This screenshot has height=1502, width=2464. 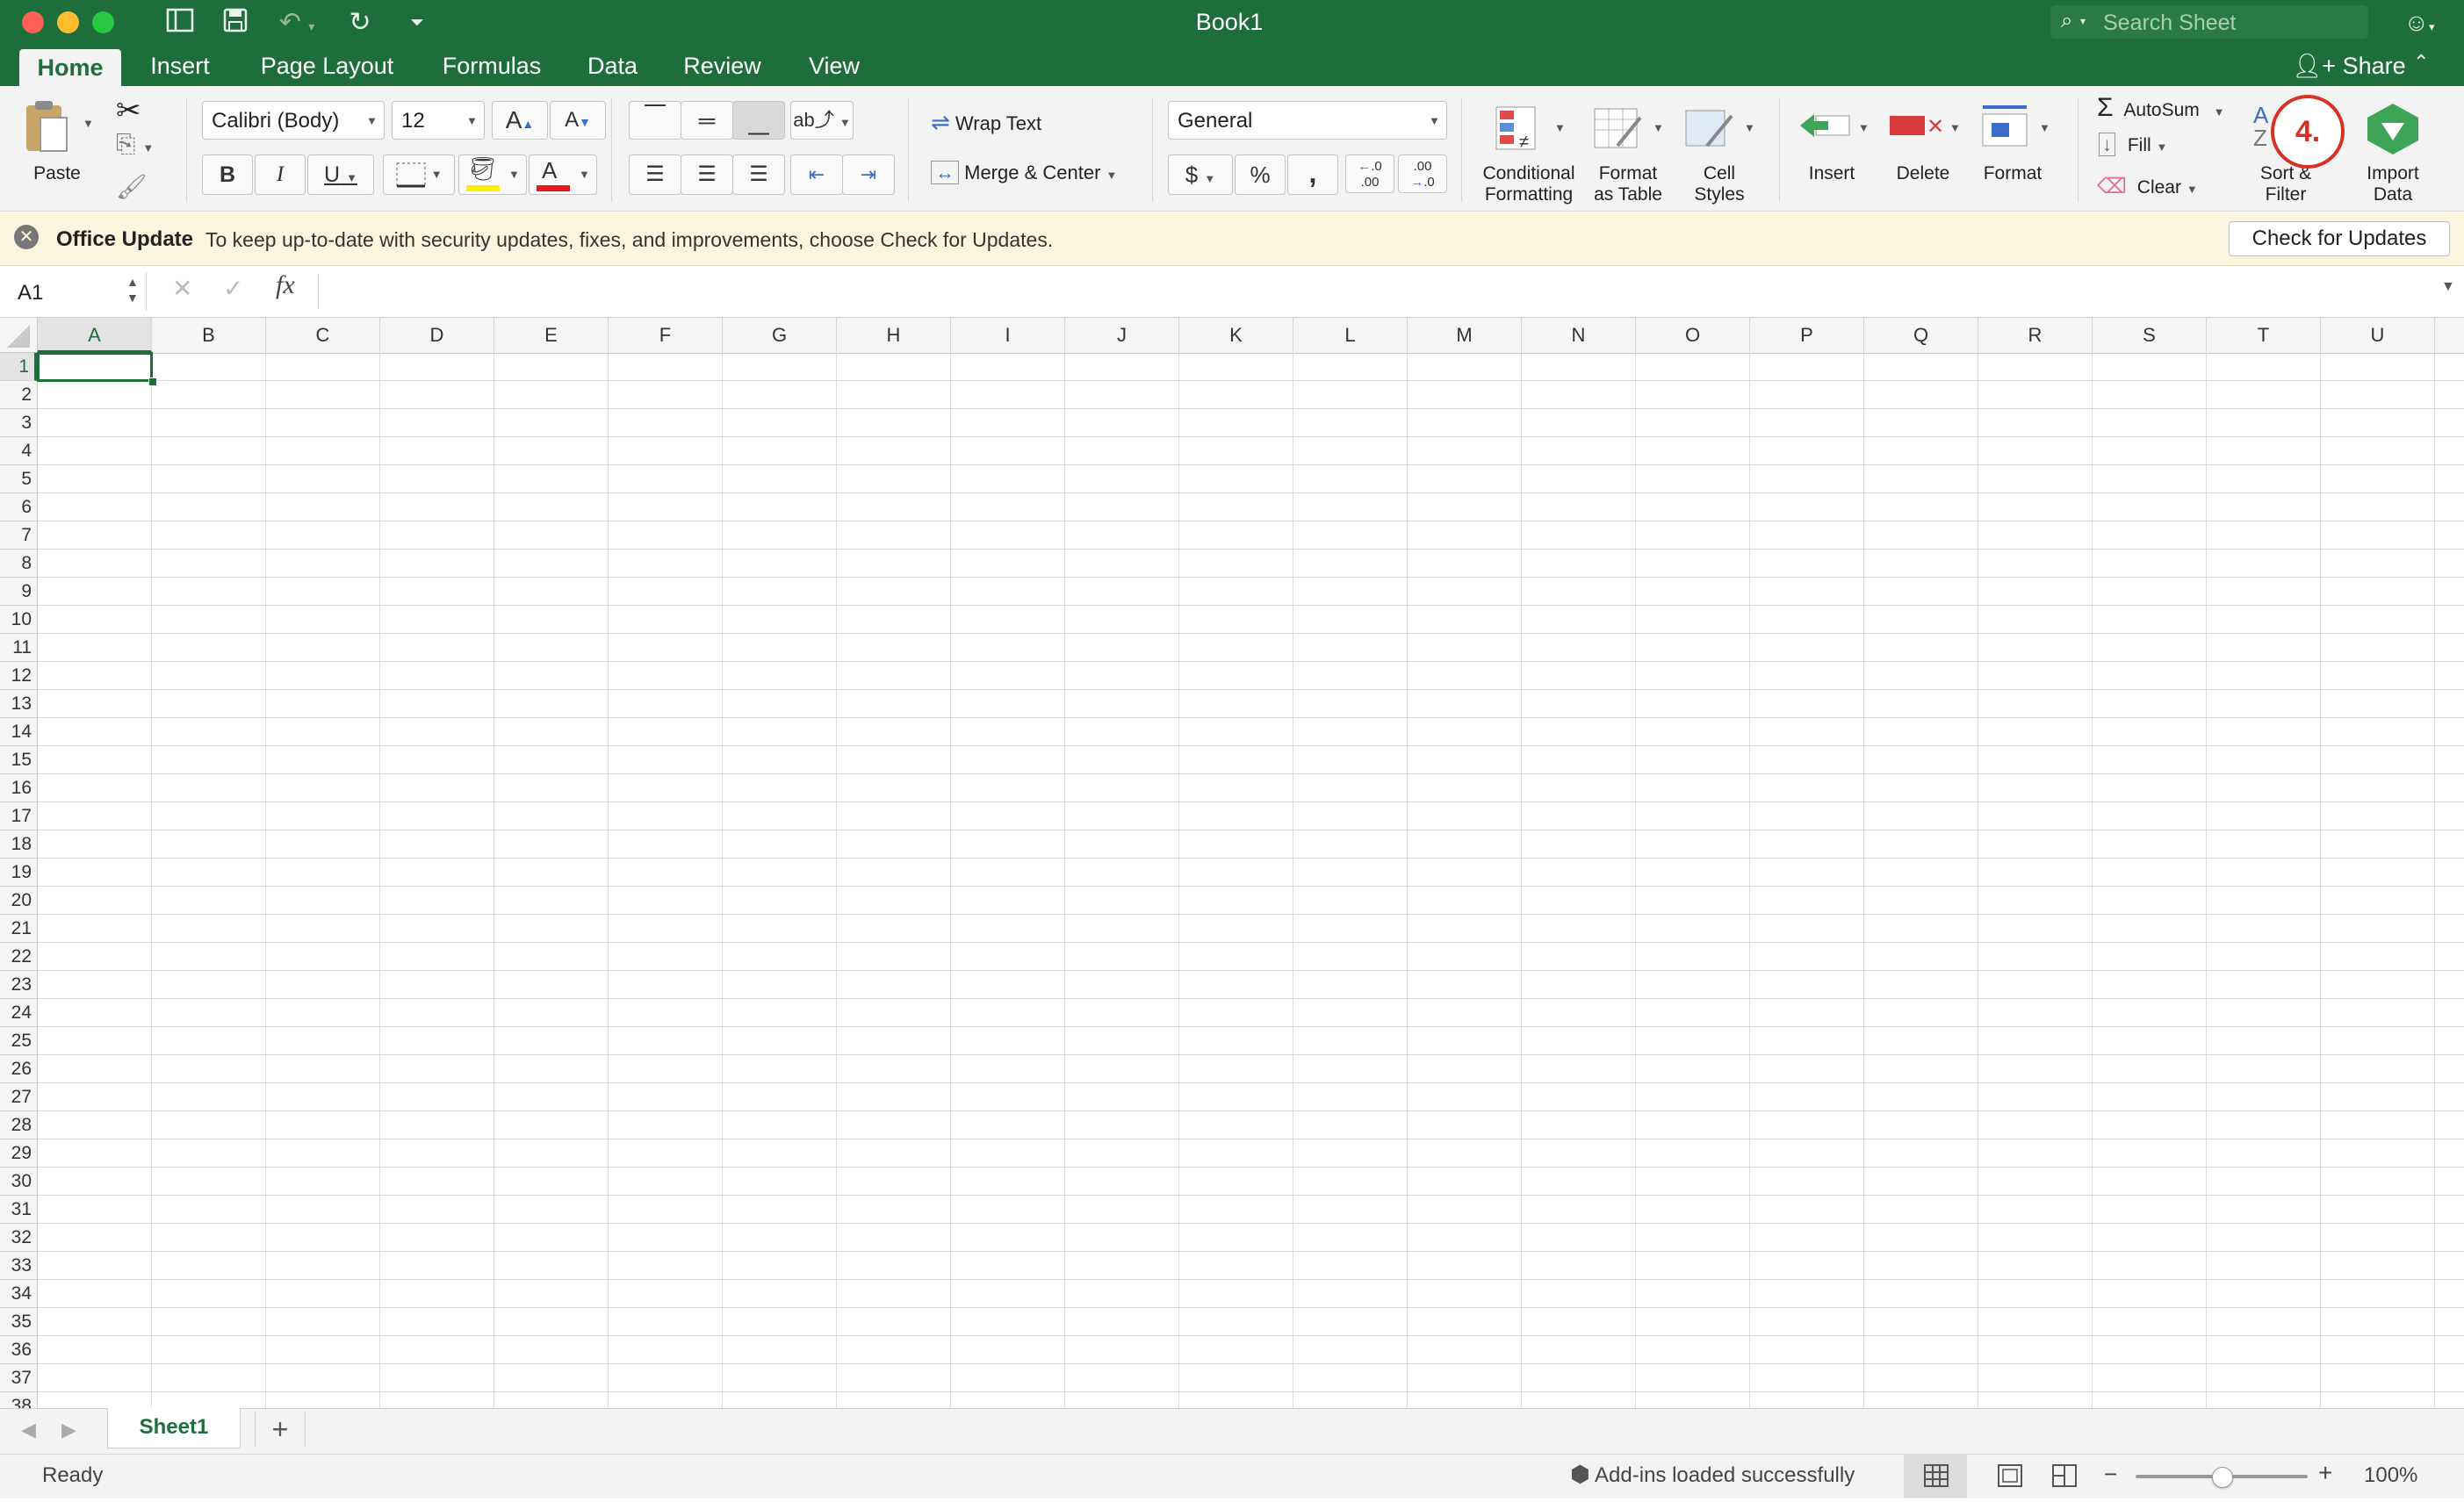 What do you see at coordinates (2161, 110) in the screenshot?
I see `autosum-button: Σ AutoSum ▼` at bounding box center [2161, 110].